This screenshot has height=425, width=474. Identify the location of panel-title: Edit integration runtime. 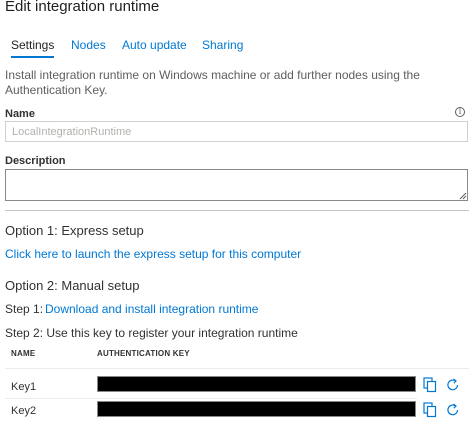
(82, 7).